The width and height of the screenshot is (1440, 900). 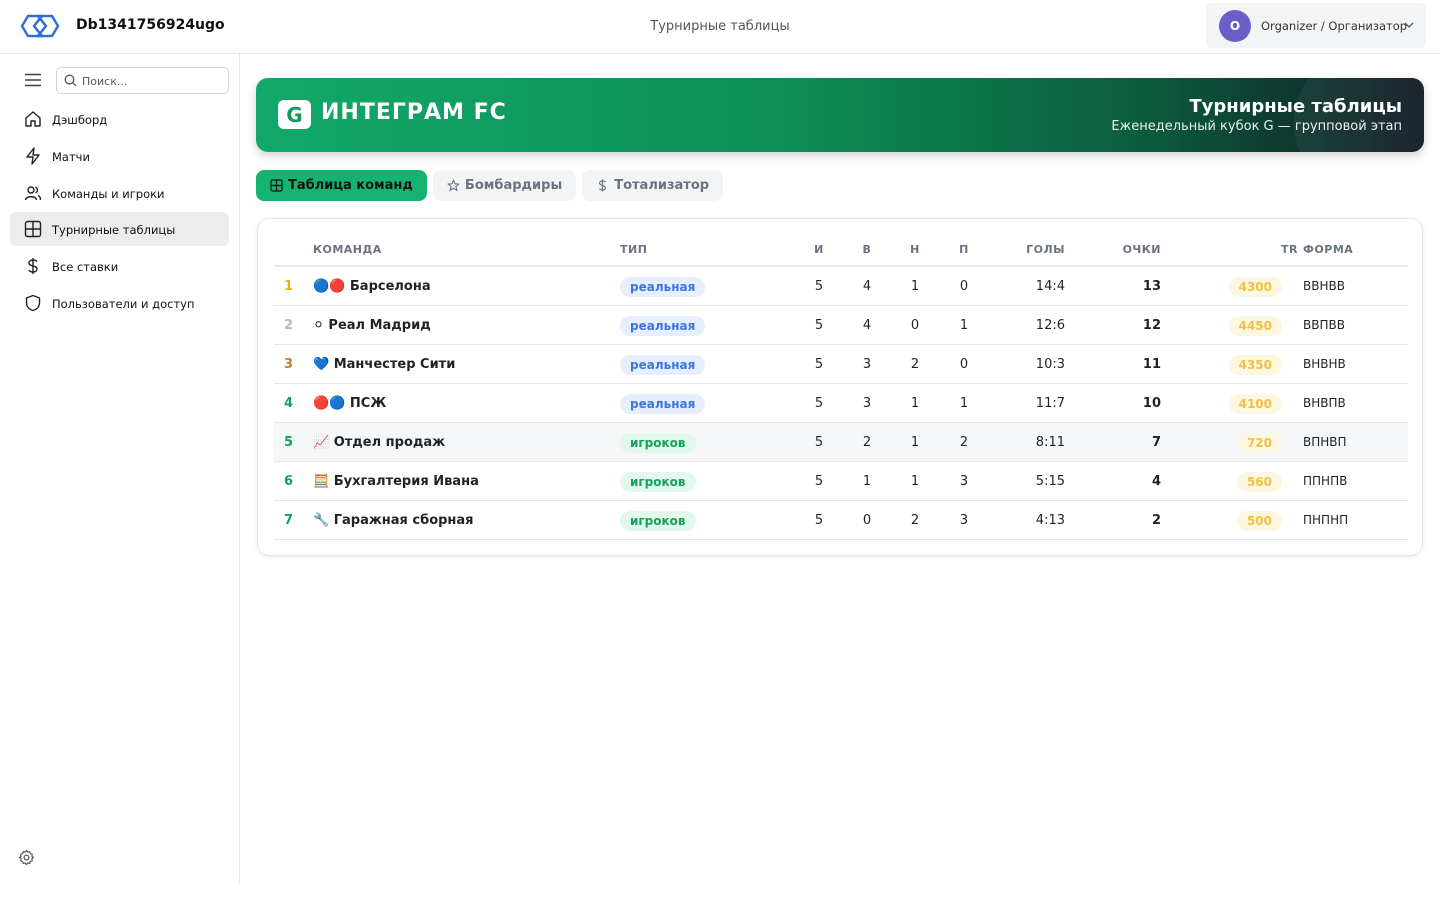 I want to click on rank-cell: 5, so click(x=289, y=442).